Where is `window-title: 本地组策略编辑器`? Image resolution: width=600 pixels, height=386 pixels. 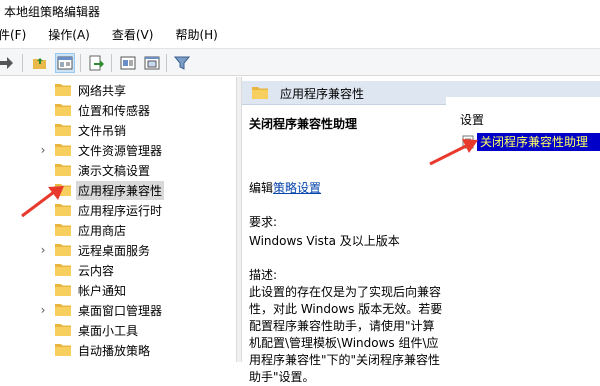
window-title: 本地组策略编辑器 is located at coordinates (300, 12).